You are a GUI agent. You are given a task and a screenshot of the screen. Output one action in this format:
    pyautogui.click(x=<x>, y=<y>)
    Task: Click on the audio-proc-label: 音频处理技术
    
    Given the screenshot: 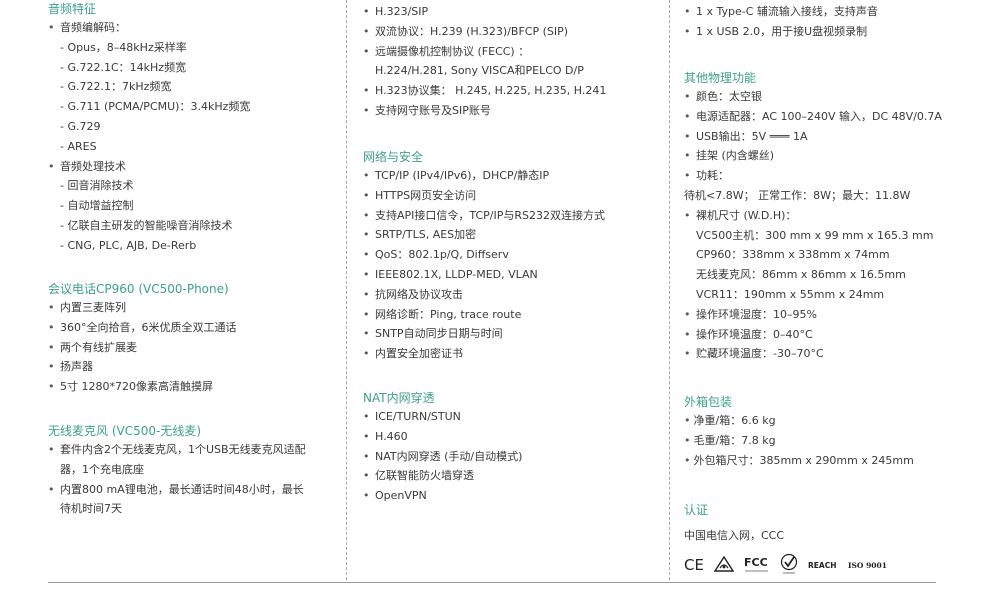 What is the action you would take?
    pyautogui.click(x=194, y=167)
    